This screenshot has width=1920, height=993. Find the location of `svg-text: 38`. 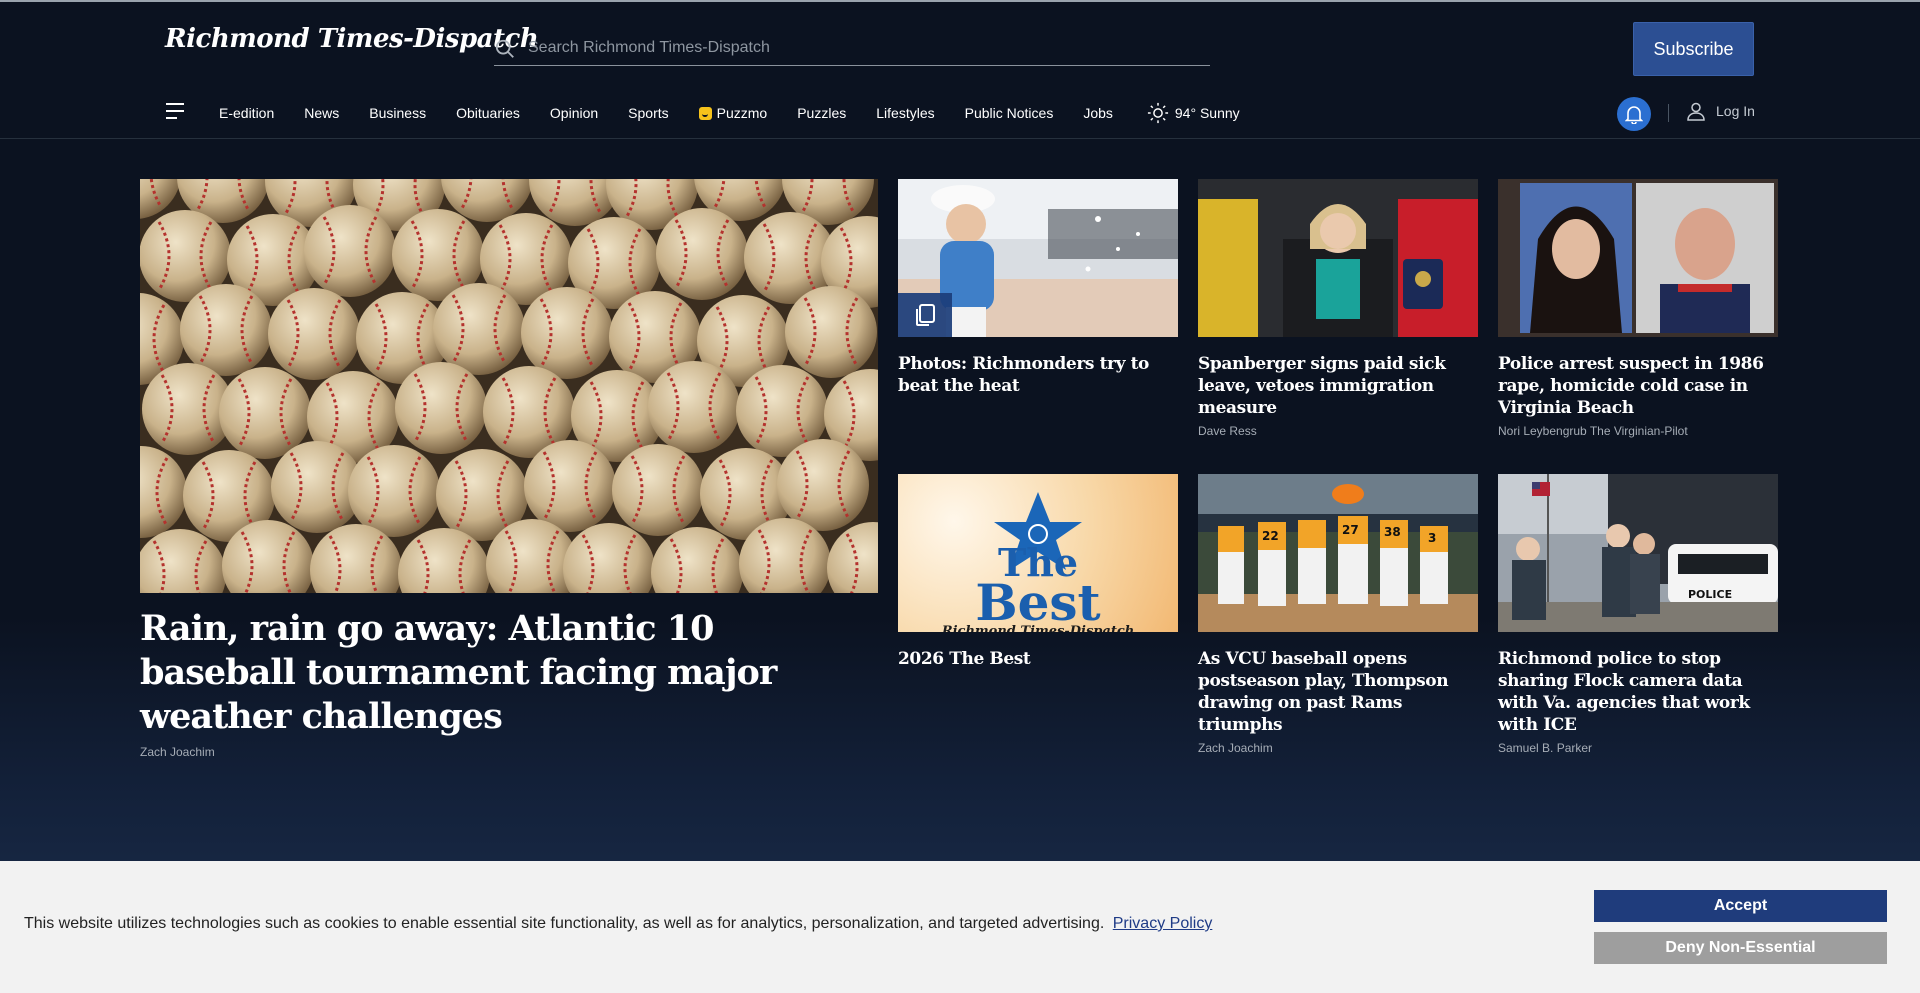

svg-text: 38 is located at coordinates (1392, 532).